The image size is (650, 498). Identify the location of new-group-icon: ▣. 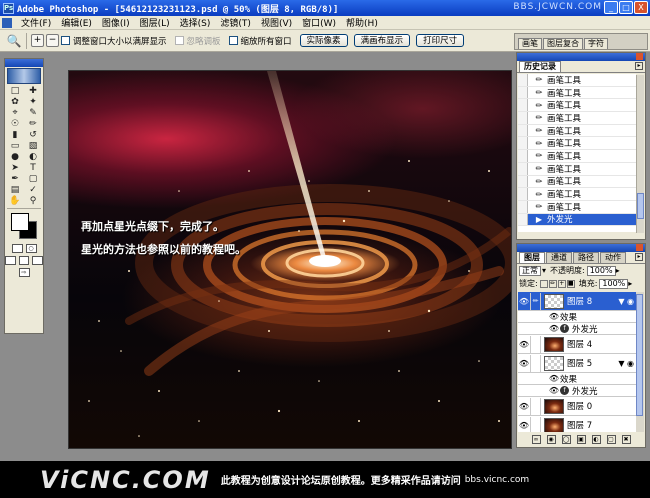
(581, 439).